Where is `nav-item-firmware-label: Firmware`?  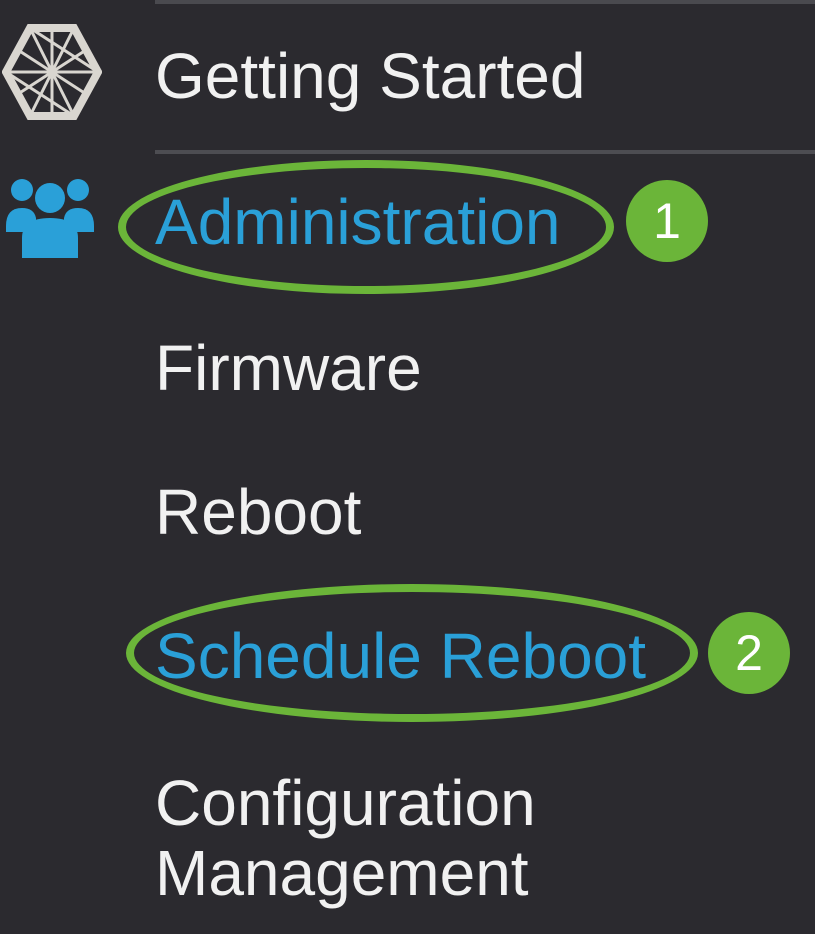
nav-item-firmware-label: Firmware is located at coordinates (288, 368).